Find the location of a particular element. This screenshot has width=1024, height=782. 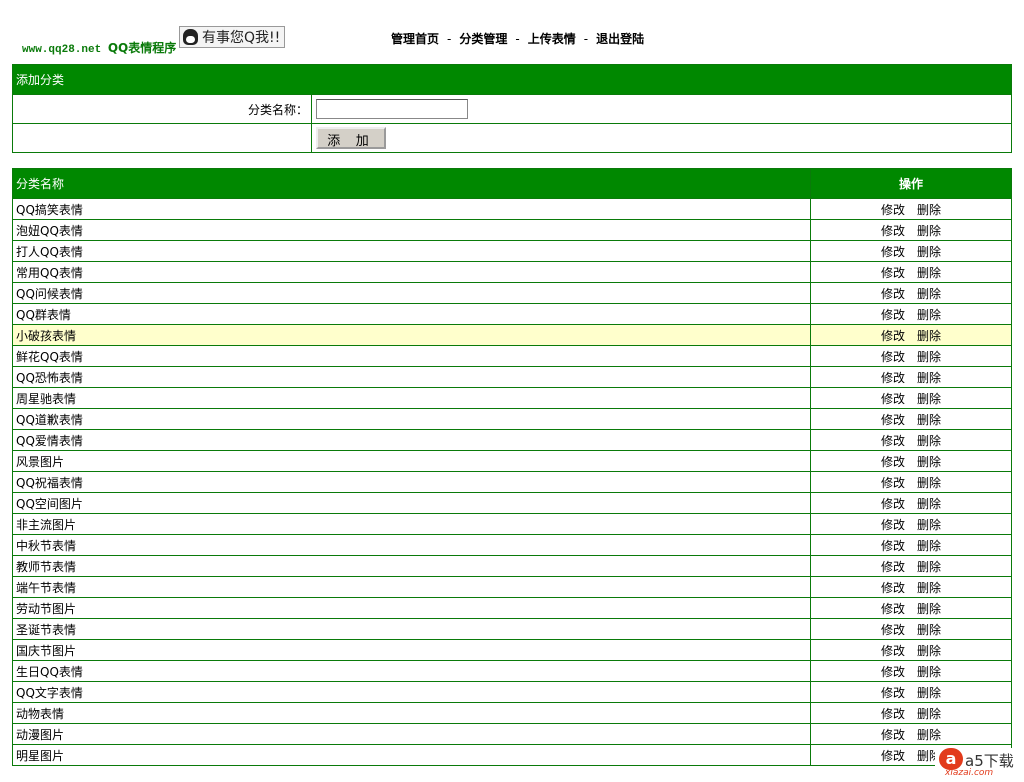

table-row: 动漫图片 修改 删除 is located at coordinates (512, 734).